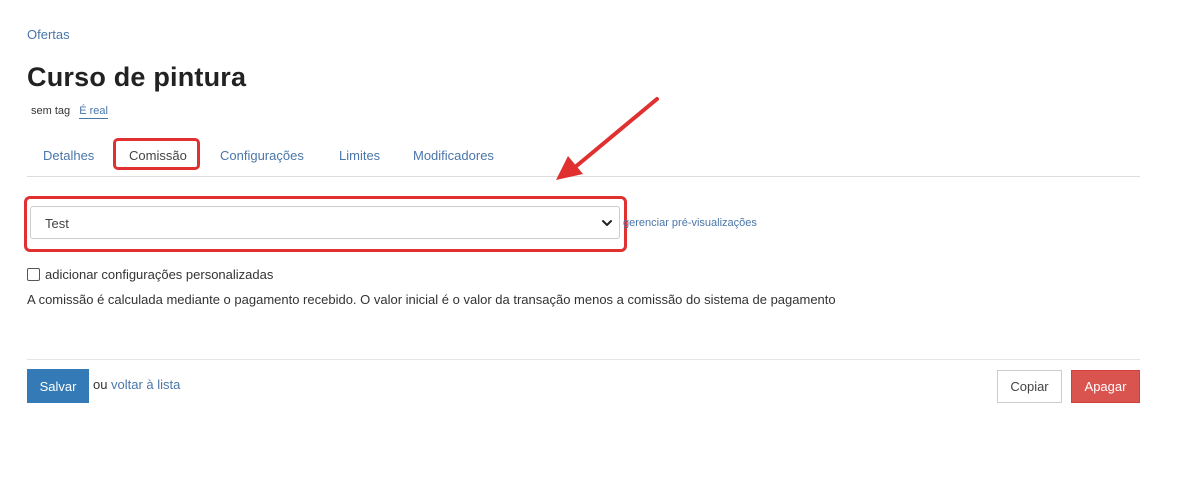 The height and width of the screenshot is (481, 1199). I want to click on tab-highlight-annotation, so click(156, 154).